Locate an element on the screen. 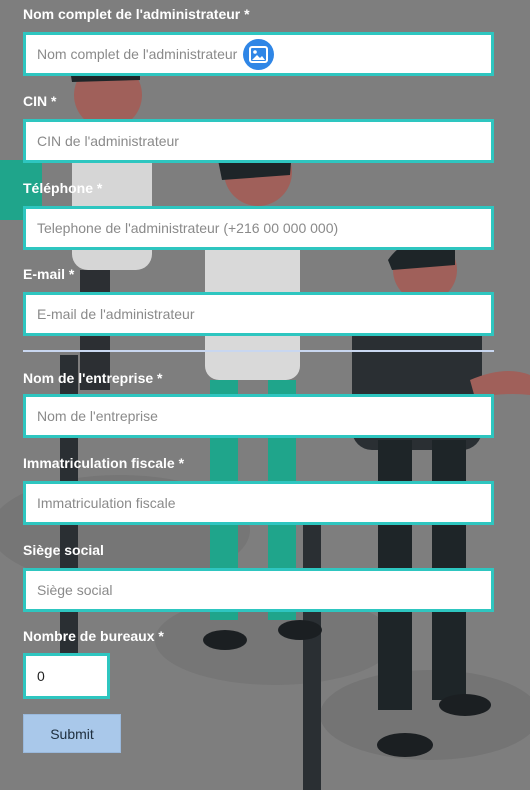 The image size is (530, 790). company-name-input is located at coordinates (258, 416).